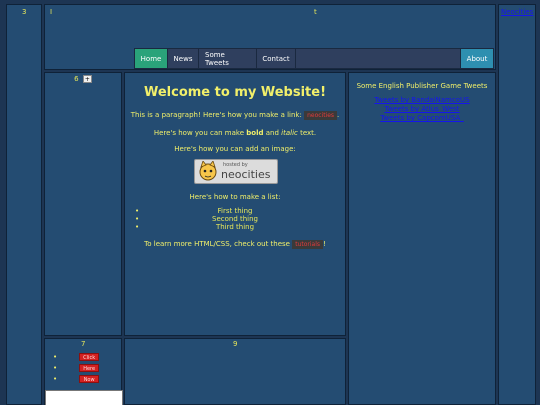  Describe the element at coordinates (235, 211) in the screenshot. I see `list-item: First thing` at that location.